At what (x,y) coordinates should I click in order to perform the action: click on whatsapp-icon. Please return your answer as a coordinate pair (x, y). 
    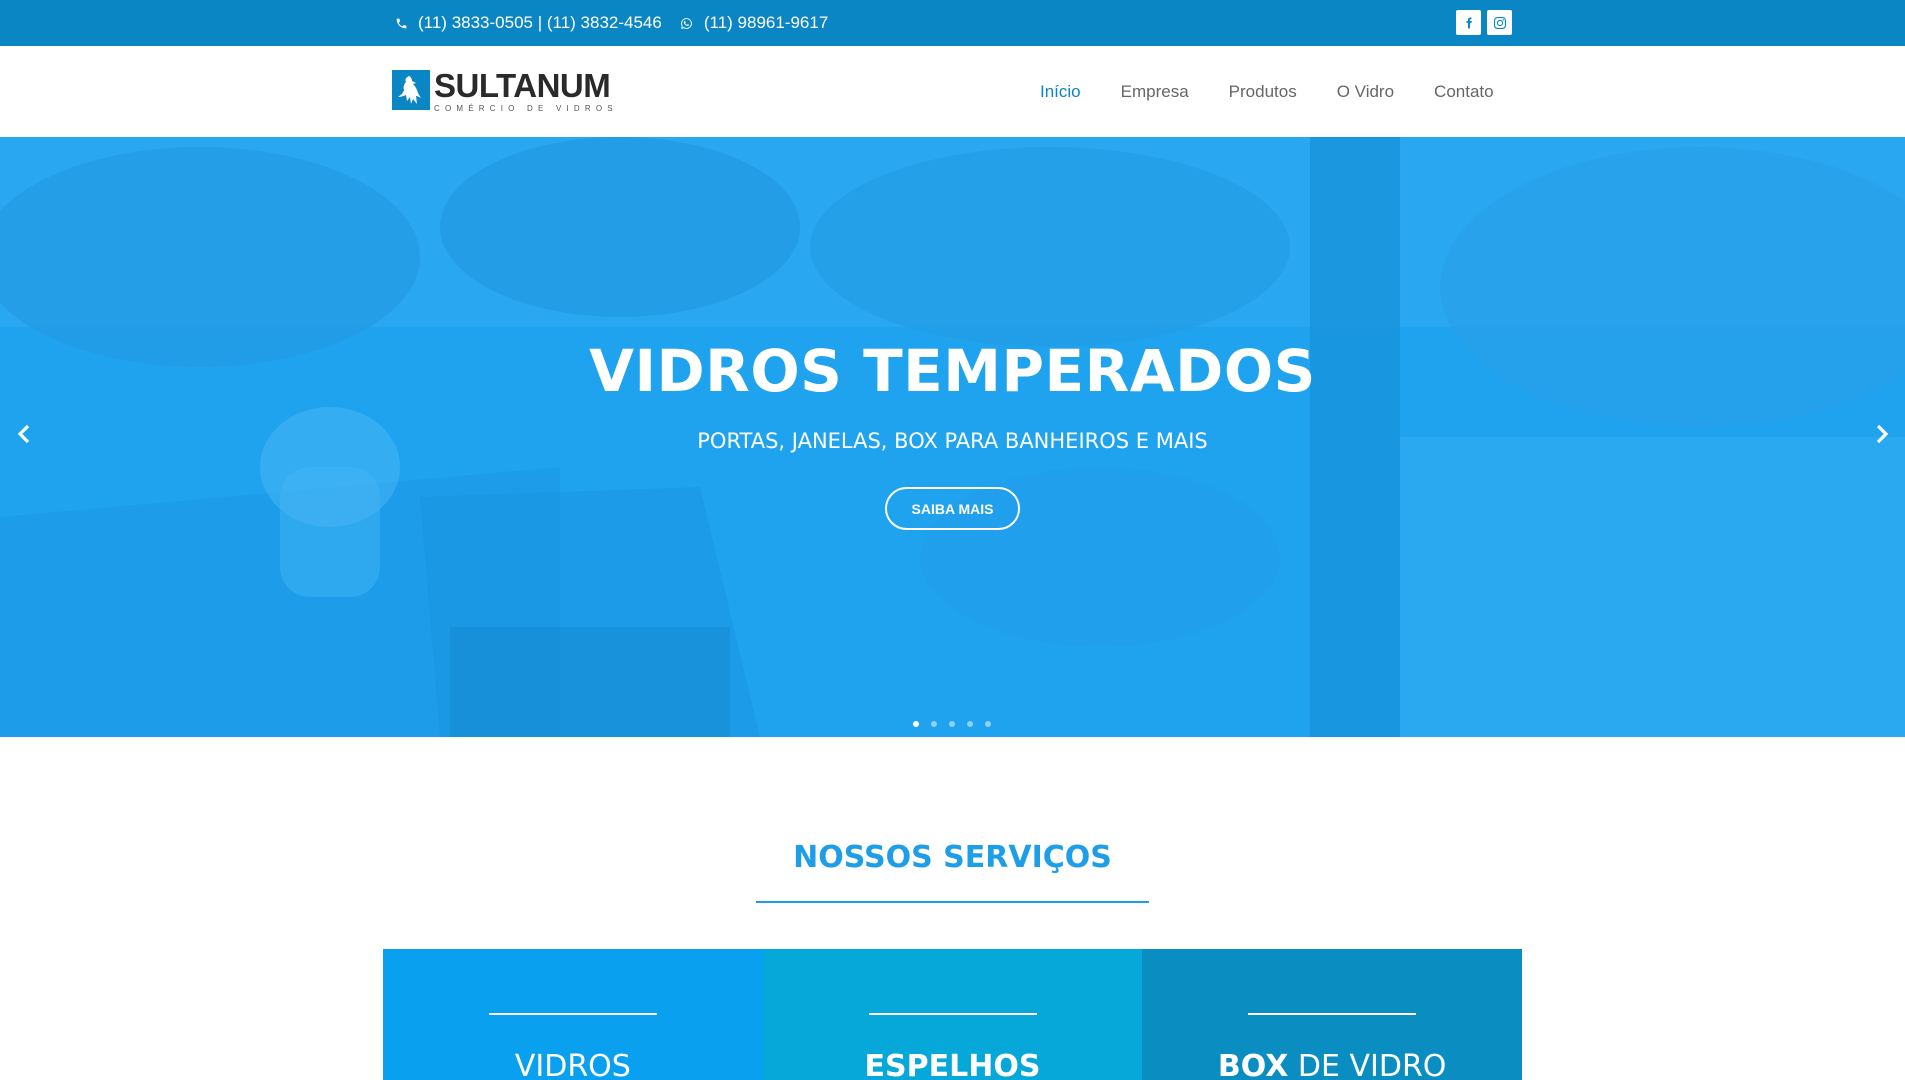
    Looking at the image, I should click on (687, 23).